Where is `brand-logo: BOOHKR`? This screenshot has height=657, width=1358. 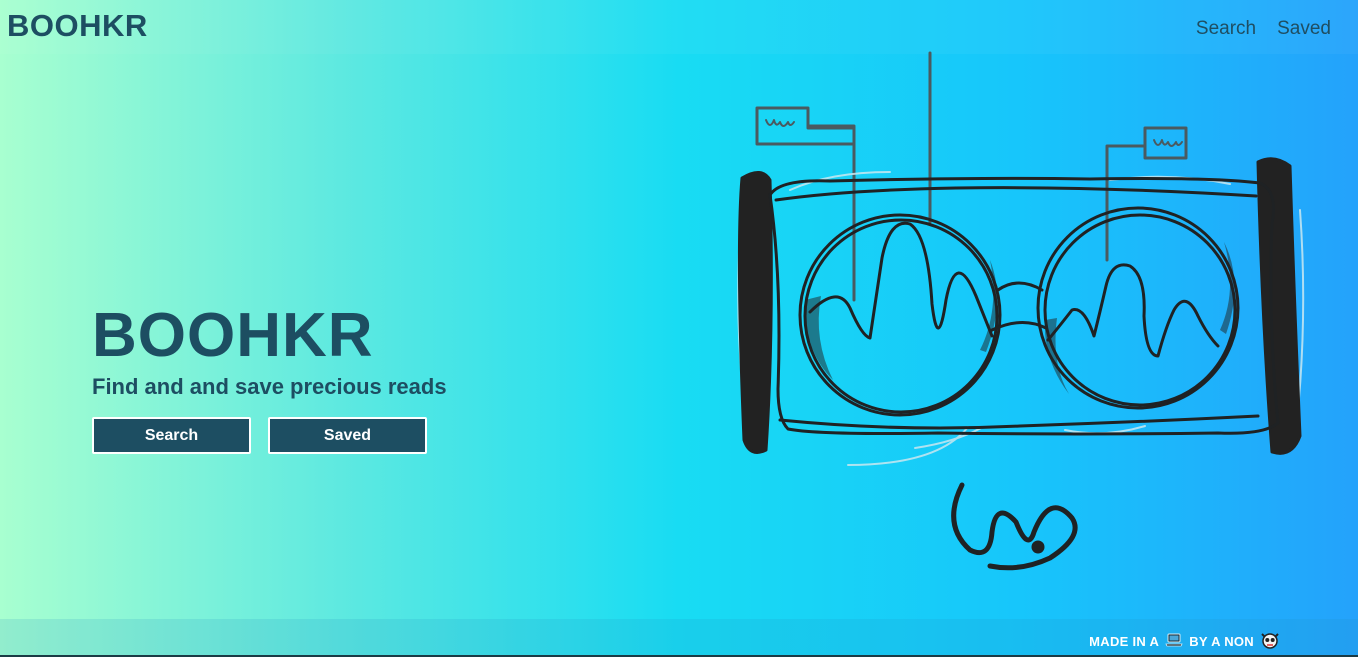 brand-logo: BOOHKR is located at coordinates (77, 26).